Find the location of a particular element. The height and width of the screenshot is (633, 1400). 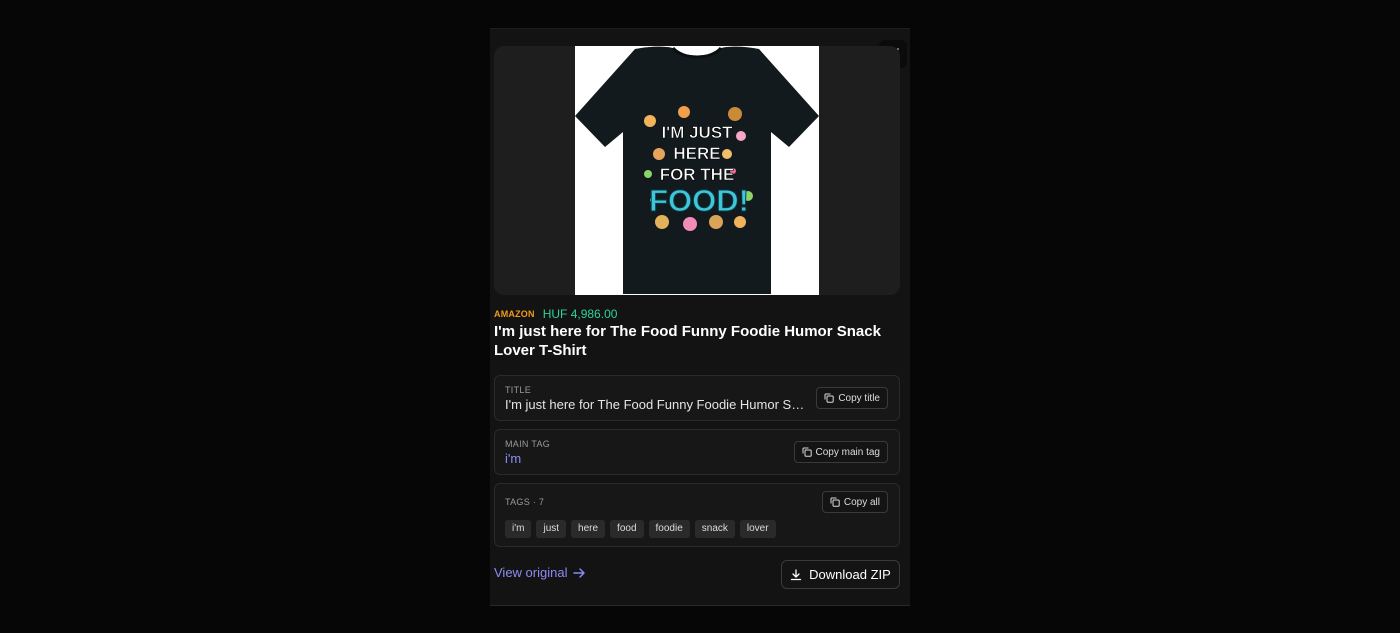

shirt-text-line-1: I'M JUST is located at coordinates (697, 132).